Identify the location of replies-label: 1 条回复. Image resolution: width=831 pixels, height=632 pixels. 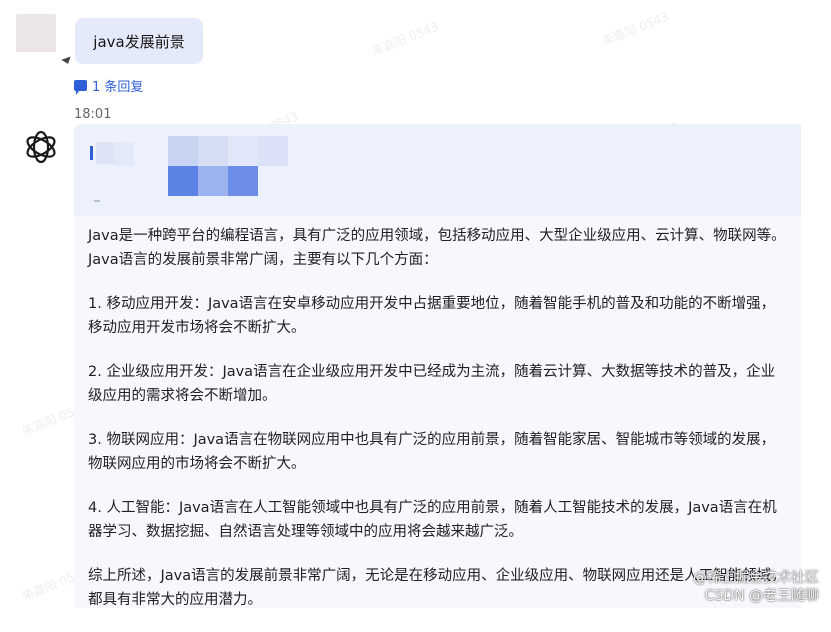
(118, 87).